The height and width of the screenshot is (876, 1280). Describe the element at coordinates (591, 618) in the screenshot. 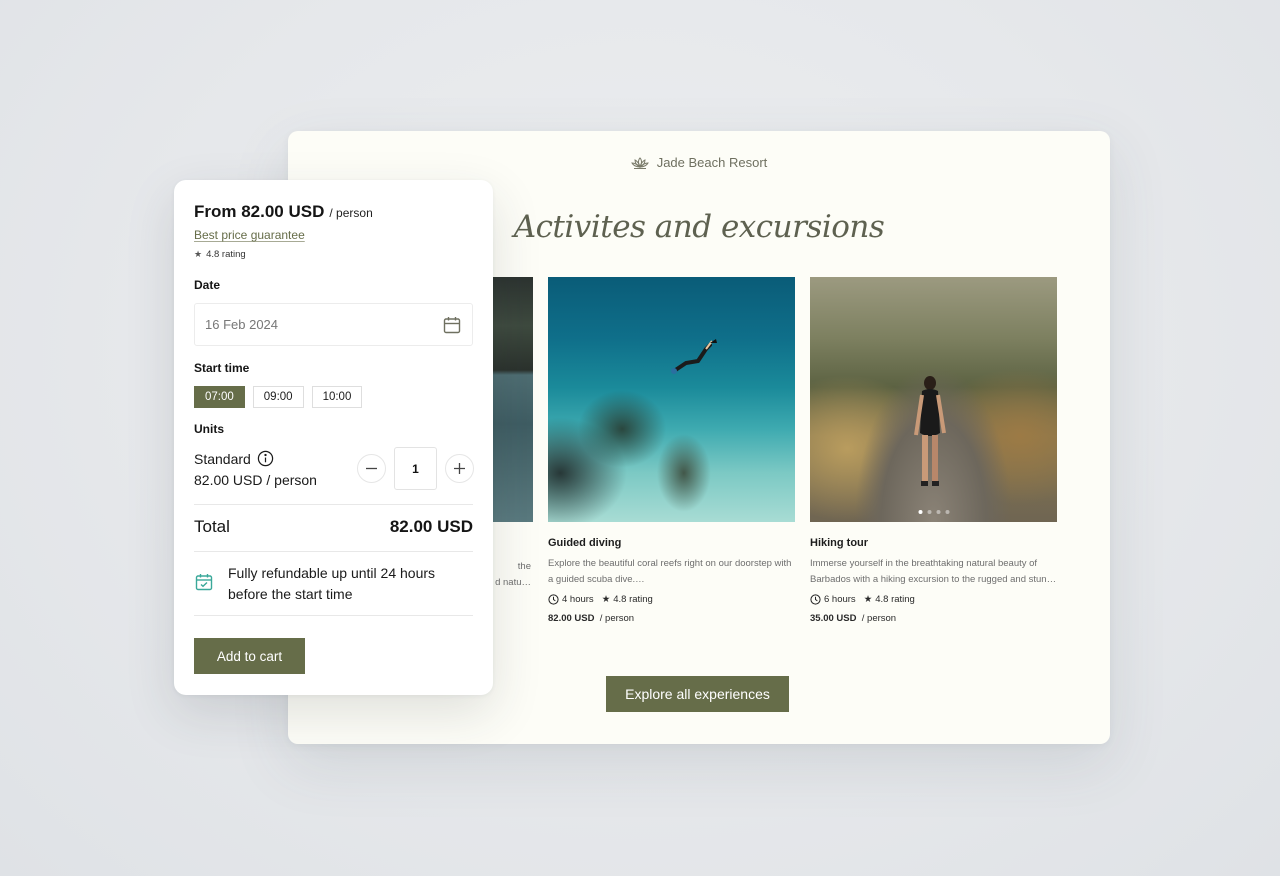

I see `activity-price: 82.00 USD / person` at that location.